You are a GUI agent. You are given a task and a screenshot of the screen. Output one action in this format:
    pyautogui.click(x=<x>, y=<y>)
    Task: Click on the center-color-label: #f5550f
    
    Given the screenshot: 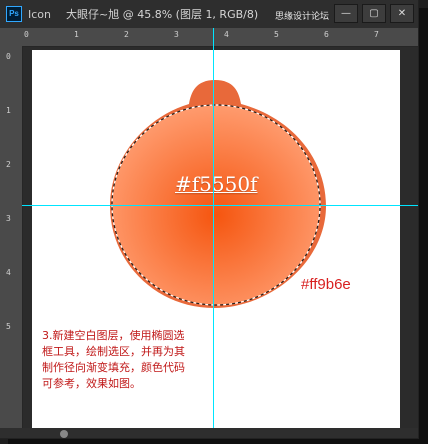 What is the action you would take?
    pyautogui.click(x=216, y=184)
    